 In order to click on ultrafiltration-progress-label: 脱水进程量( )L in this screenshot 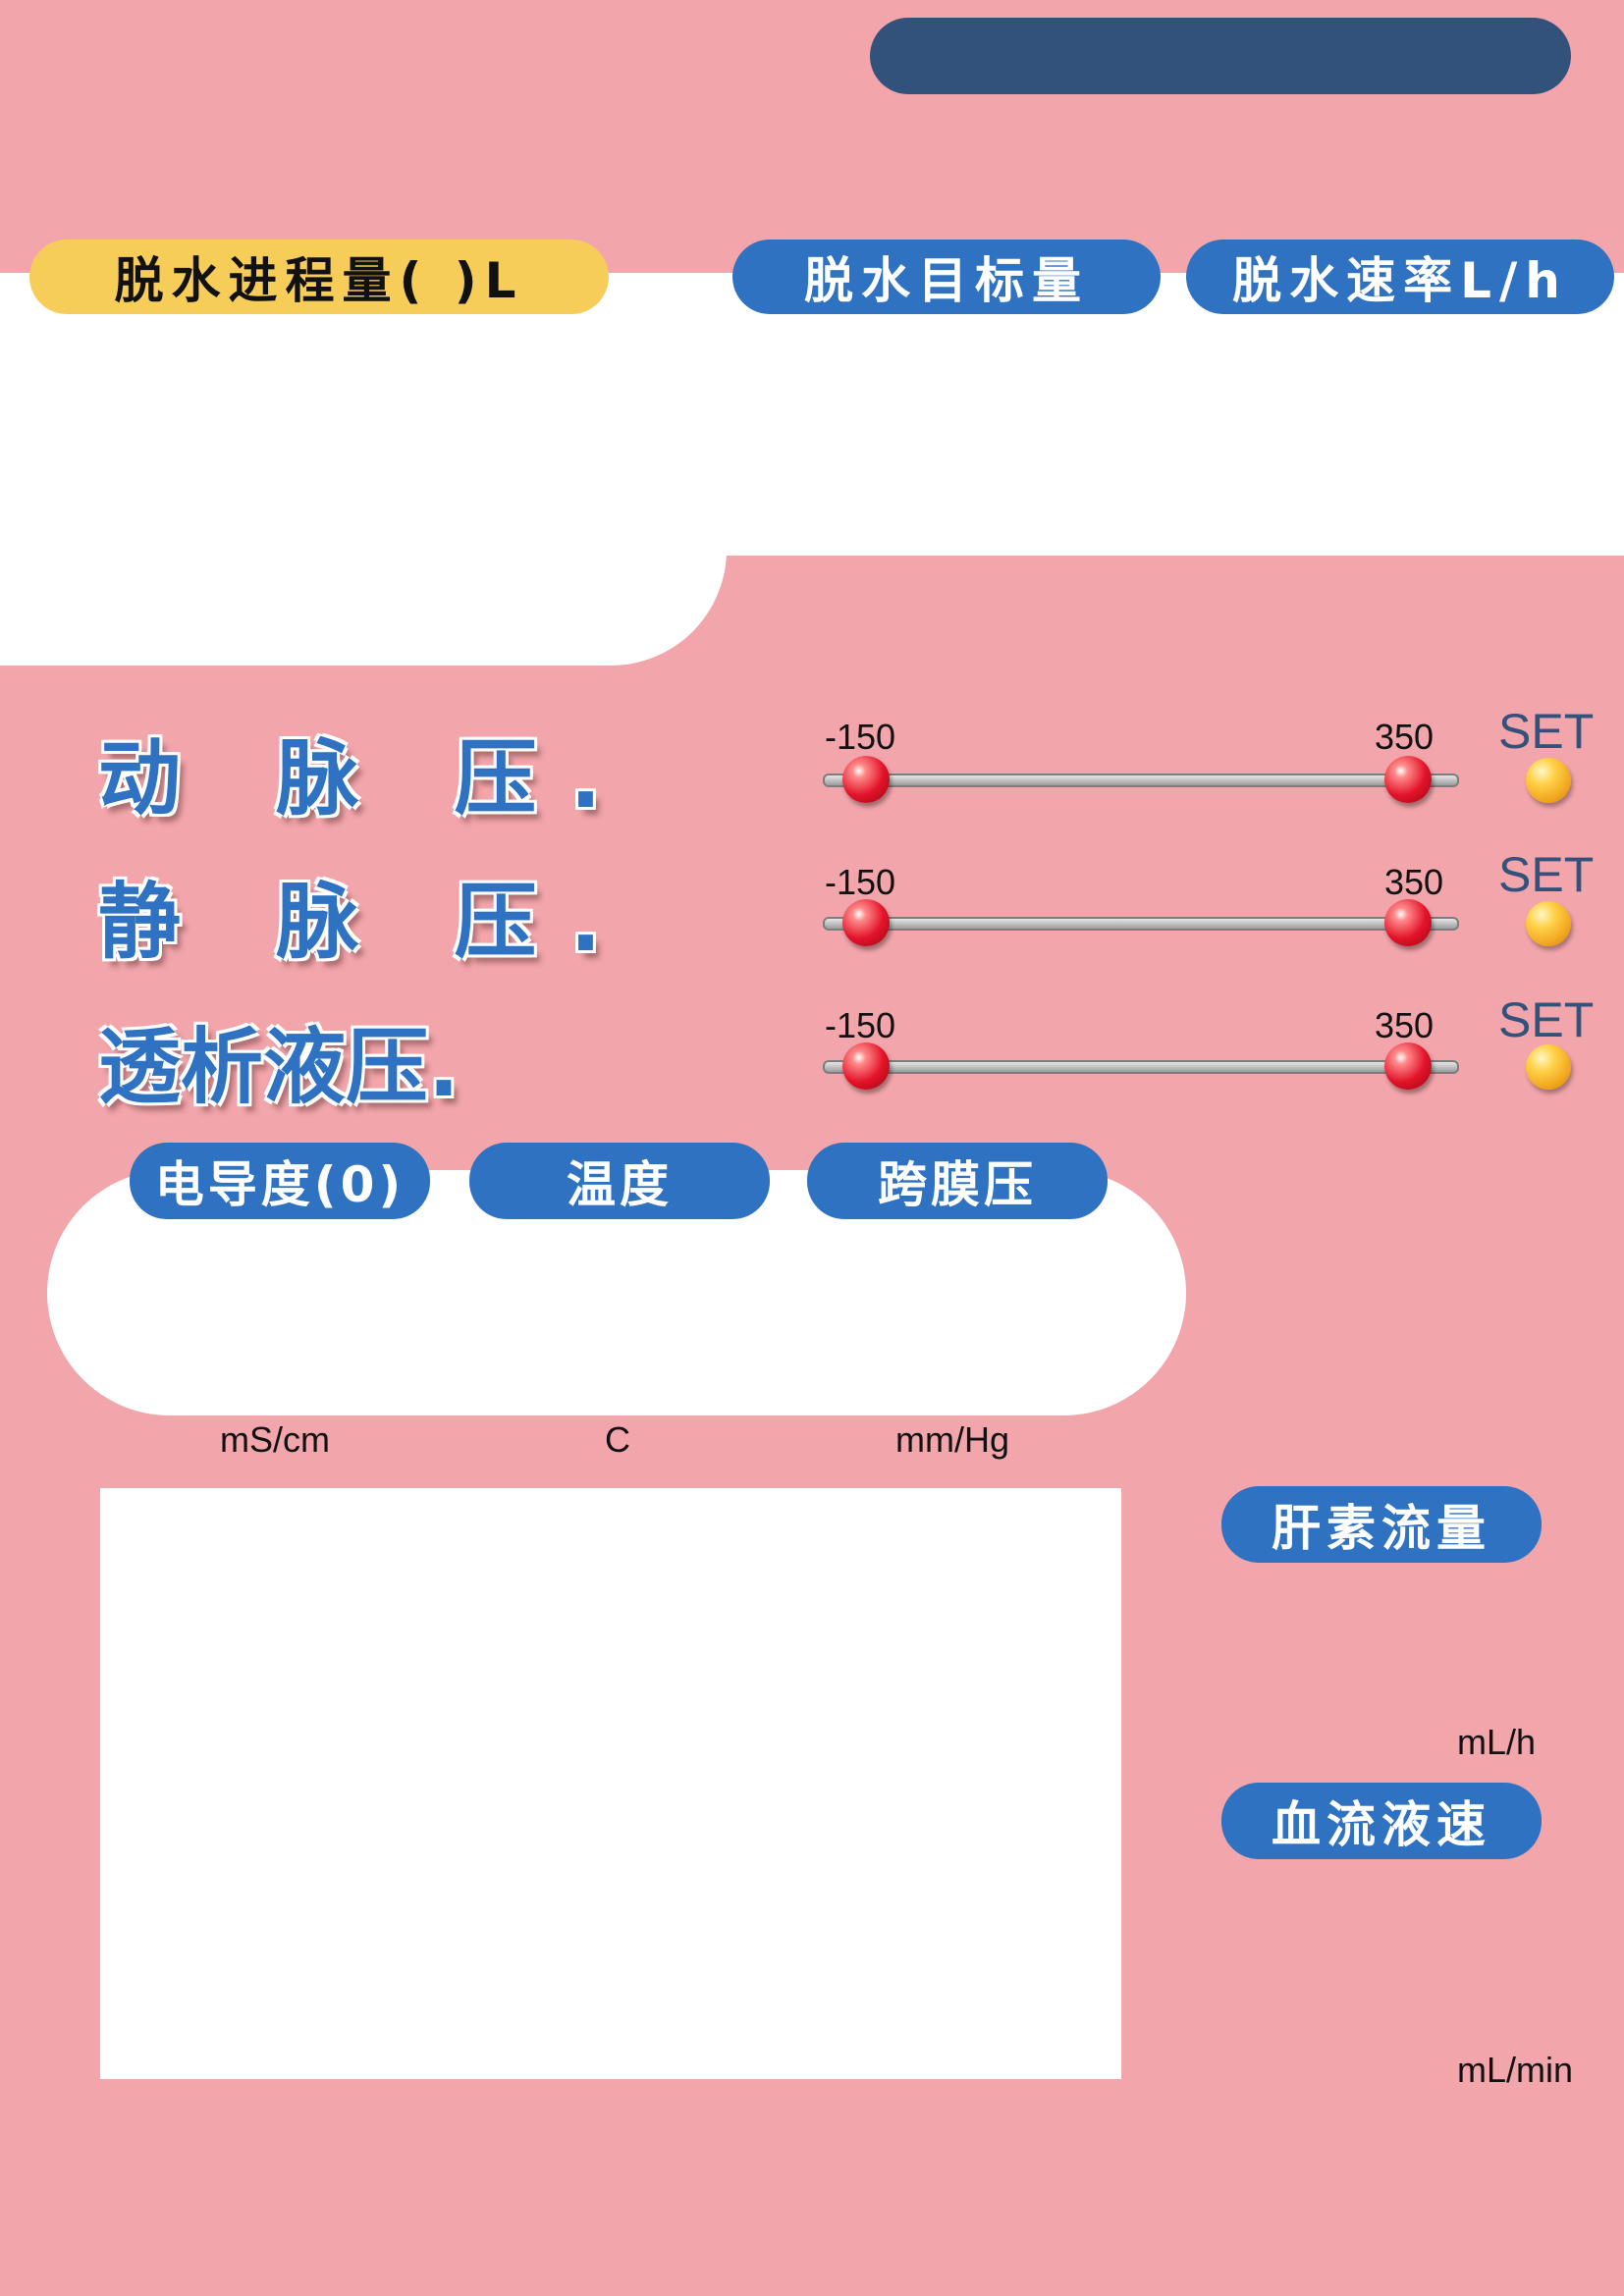, I will do `click(319, 277)`.